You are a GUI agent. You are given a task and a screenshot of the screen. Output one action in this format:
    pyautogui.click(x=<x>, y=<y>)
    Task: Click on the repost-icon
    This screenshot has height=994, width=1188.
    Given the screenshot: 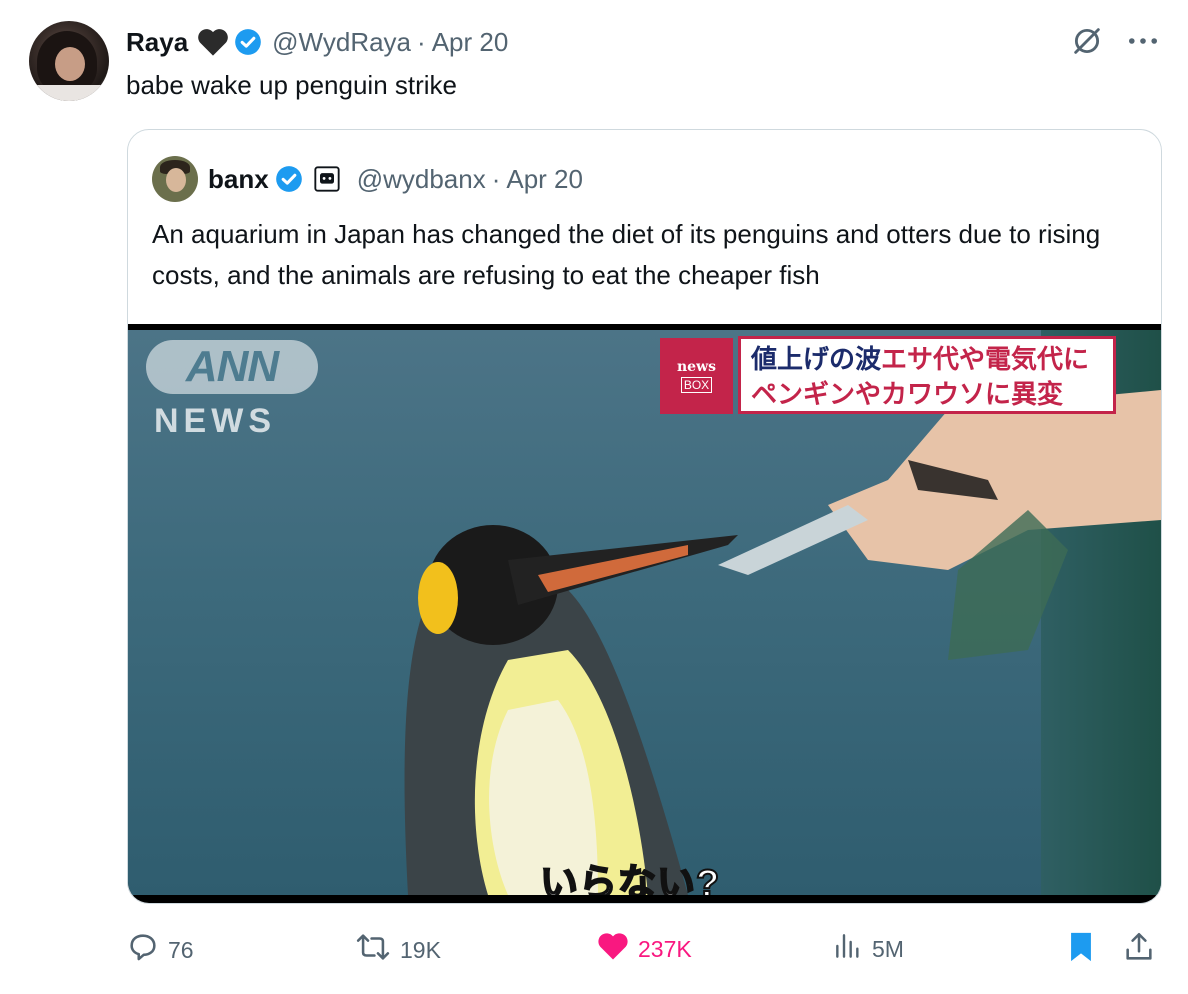 What is the action you would take?
    pyautogui.click(x=377, y=950)
    